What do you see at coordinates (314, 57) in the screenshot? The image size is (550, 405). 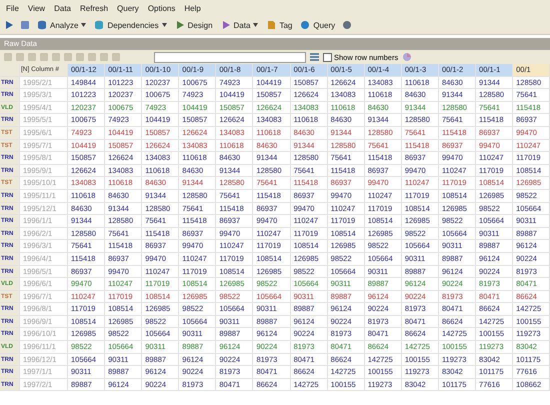 I see `list-icon` at bounding box center [314, 57].